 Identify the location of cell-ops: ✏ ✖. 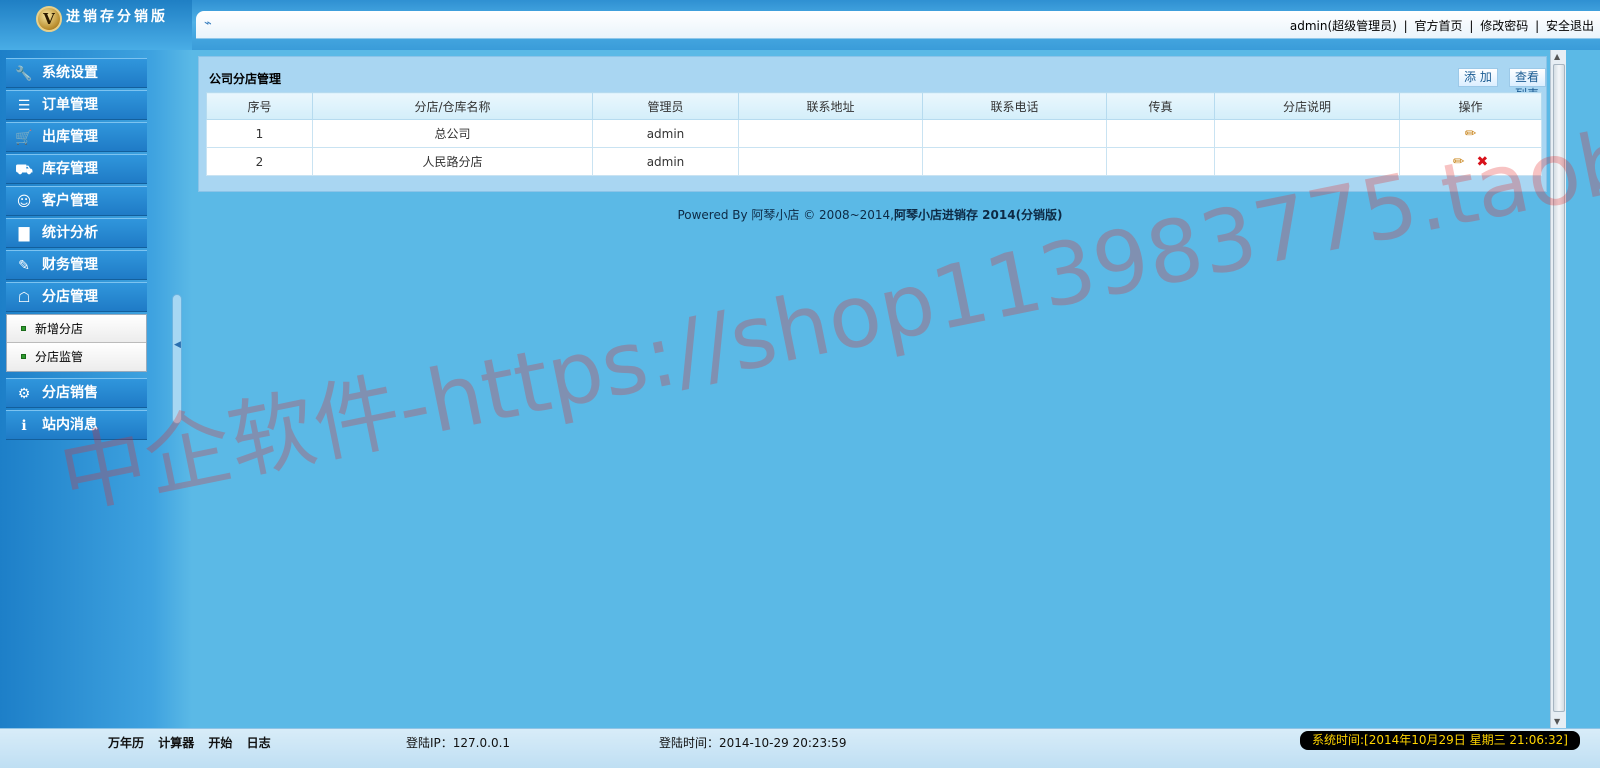
(1470, 161).